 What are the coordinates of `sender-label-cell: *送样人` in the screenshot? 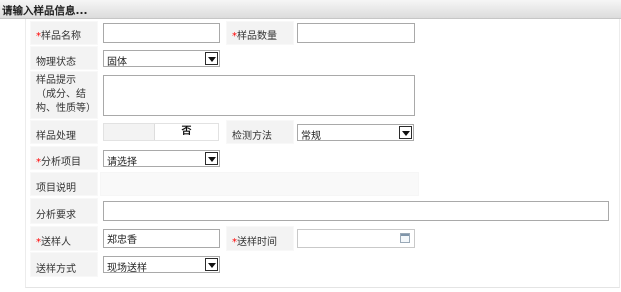 It's located at (64, 238).